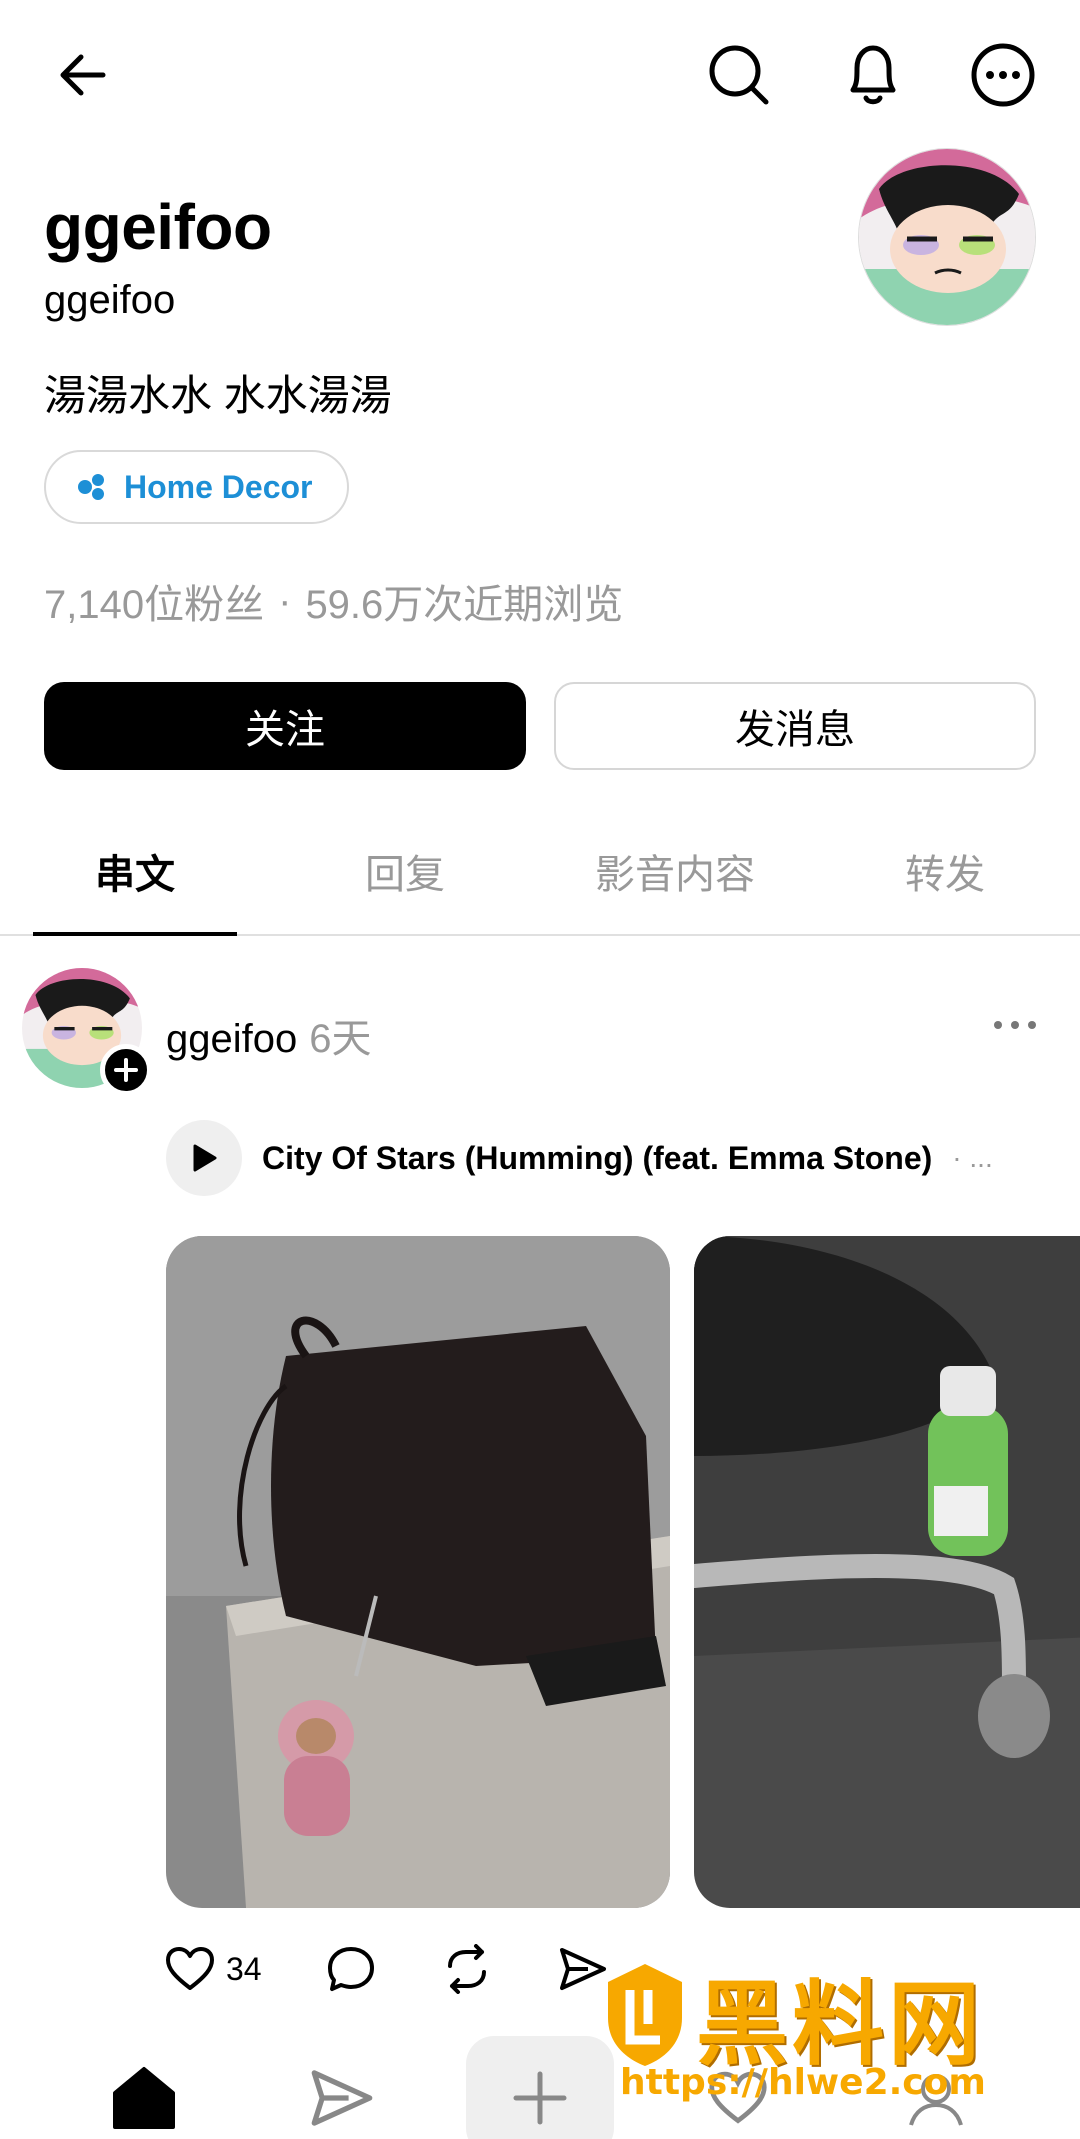 The width and height of the screenshot is (1080, 2139). What do you see at coordinates (464, 605) in the screenshot?
I see `recent-views: 59.6万次近期浏览` at bounding box center [464, 605].